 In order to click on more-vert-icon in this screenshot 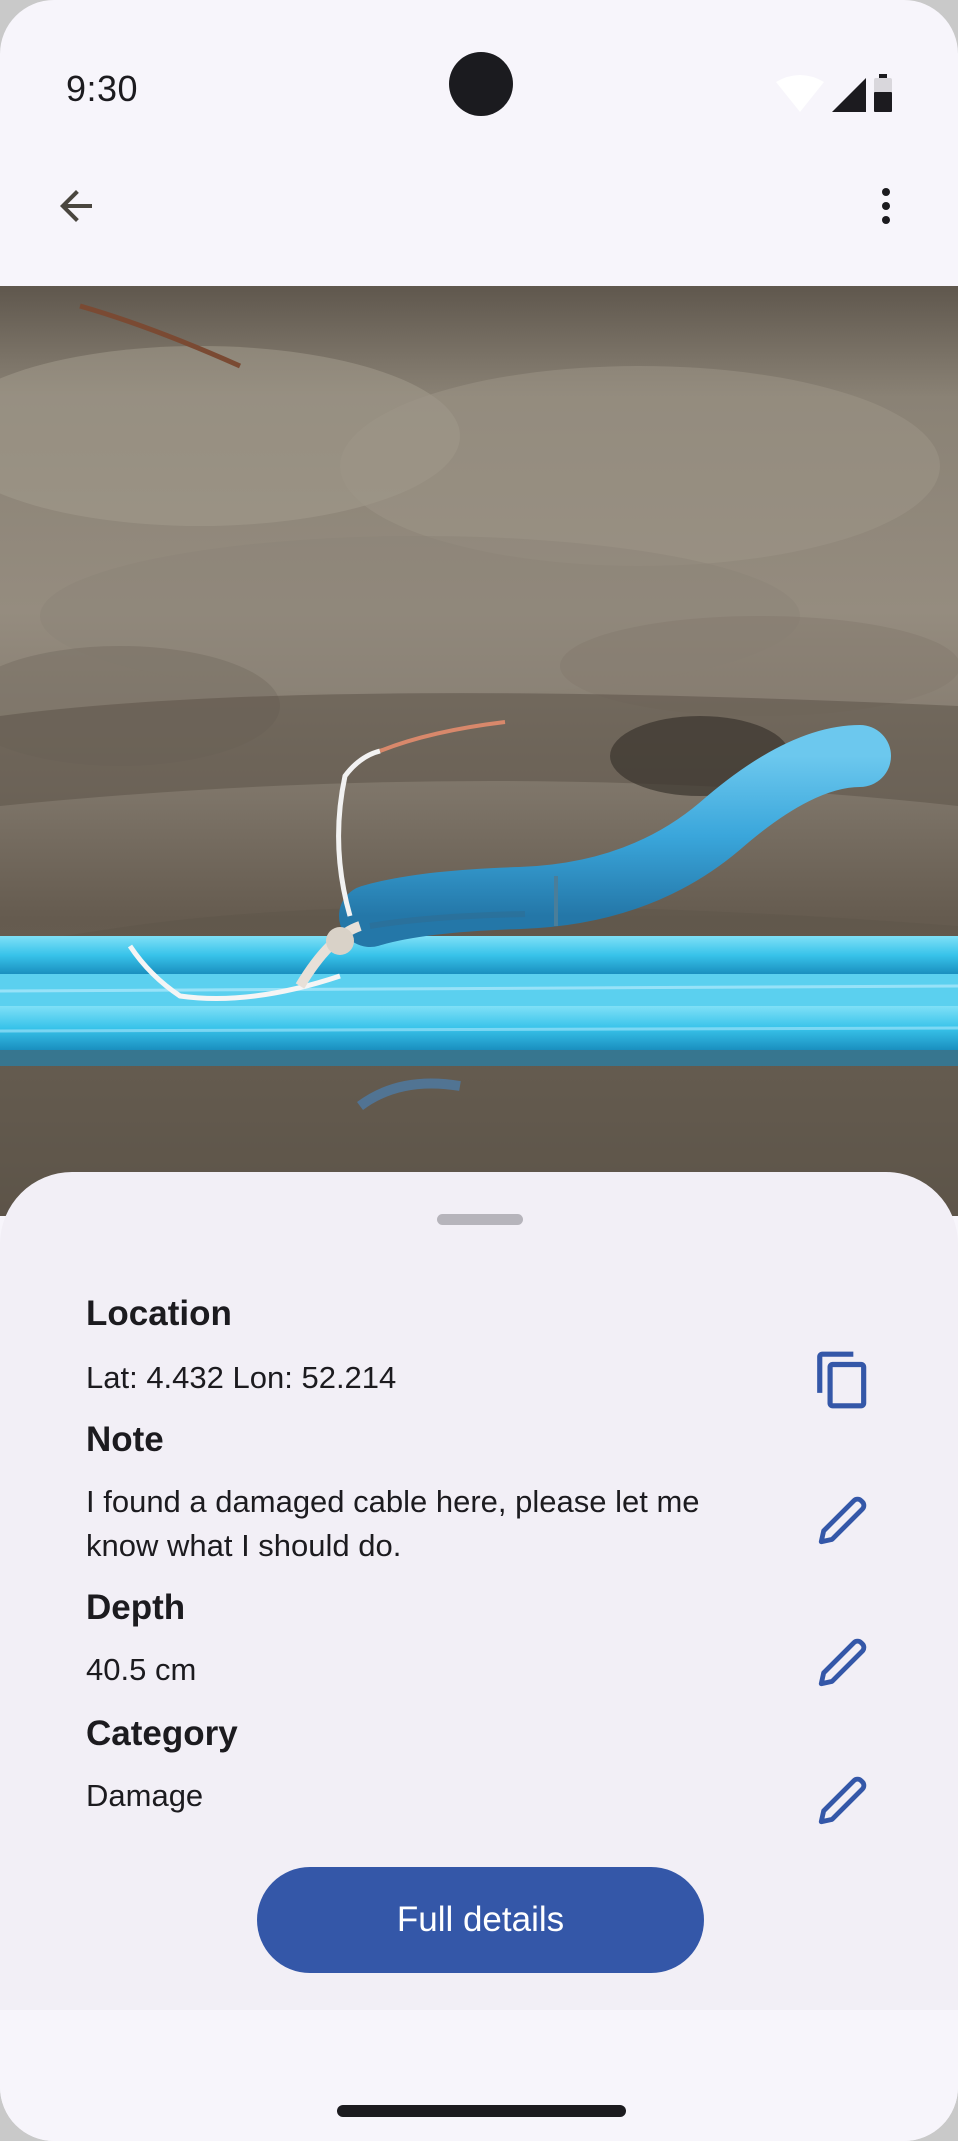, I will do `click(886, 206)`.